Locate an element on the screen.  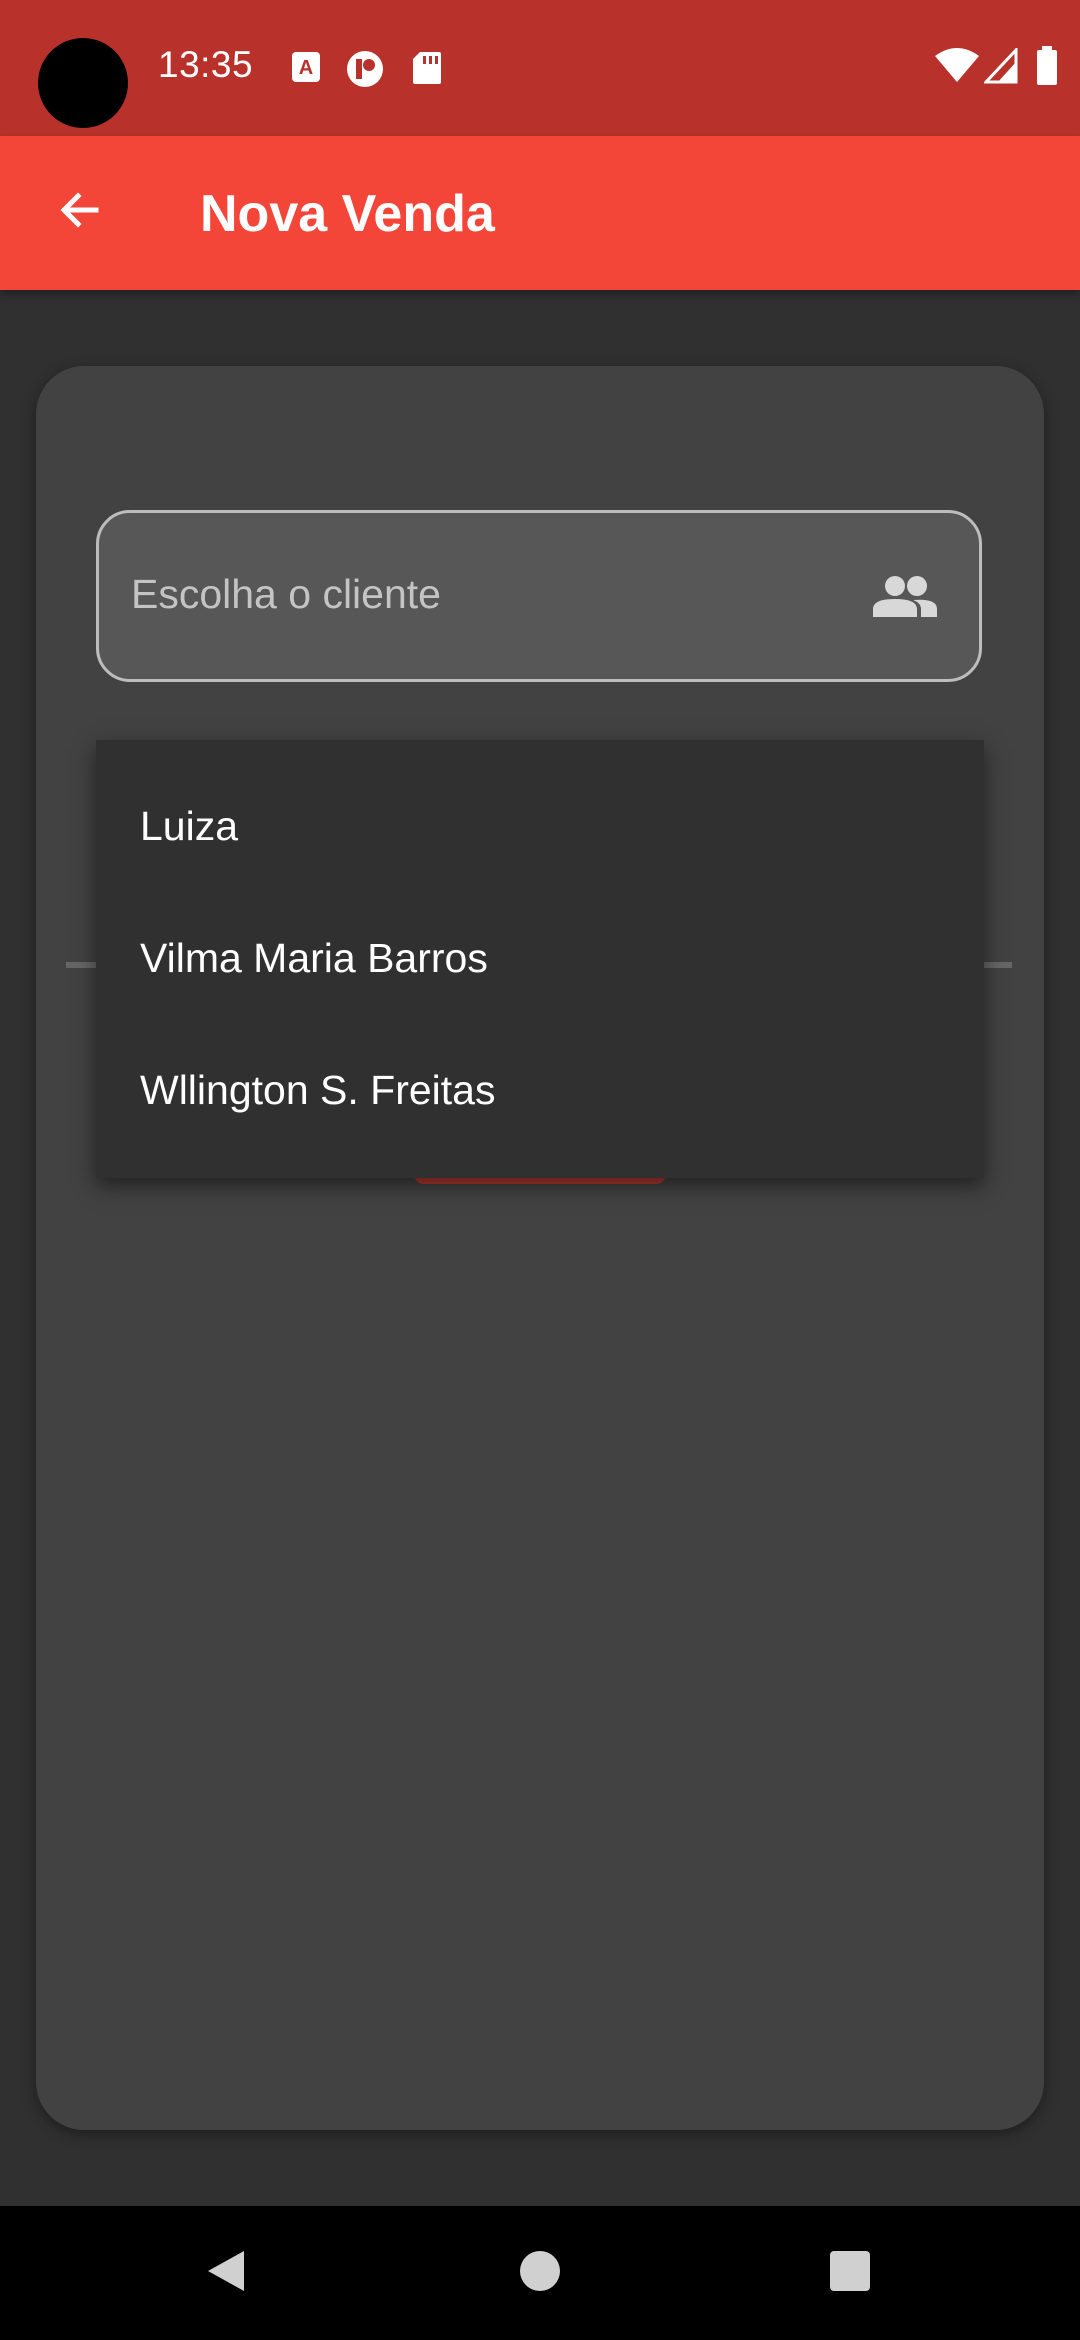
divider is located at coordinates (83, 965).